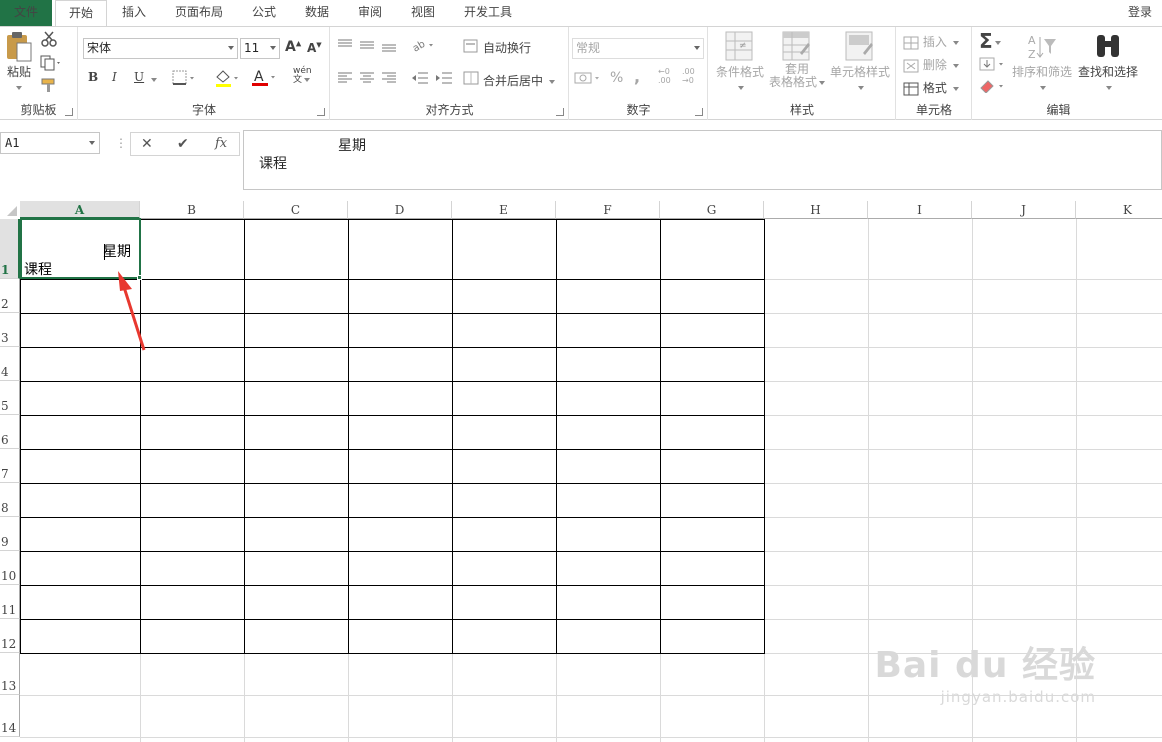 This screenshot has width=1162, height=742. I want to click on align-middle-icon, so click(367, 45).